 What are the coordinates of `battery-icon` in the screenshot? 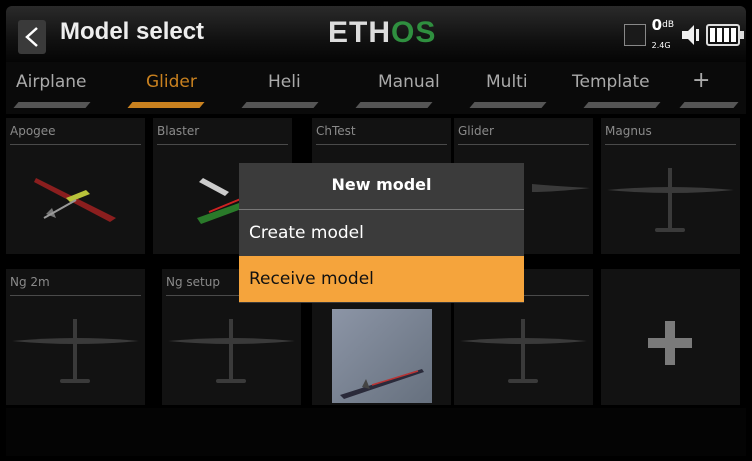 It's located at (725, 35).